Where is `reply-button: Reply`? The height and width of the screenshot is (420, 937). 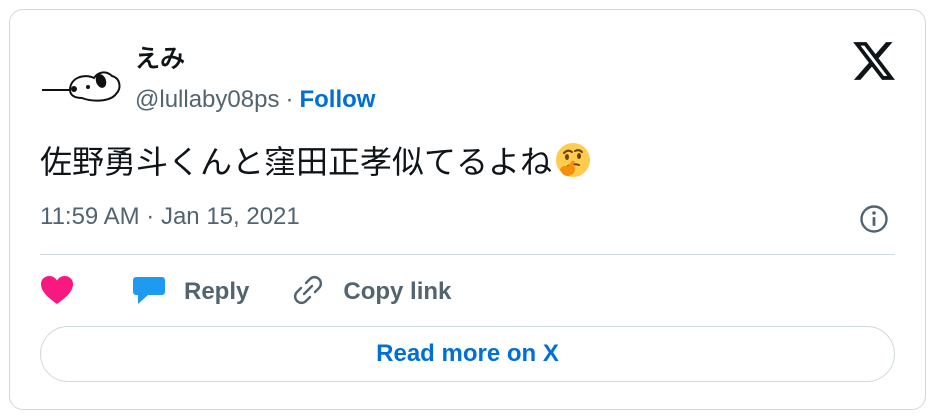 reply-button: Reply is located at coordinates (190, 292).